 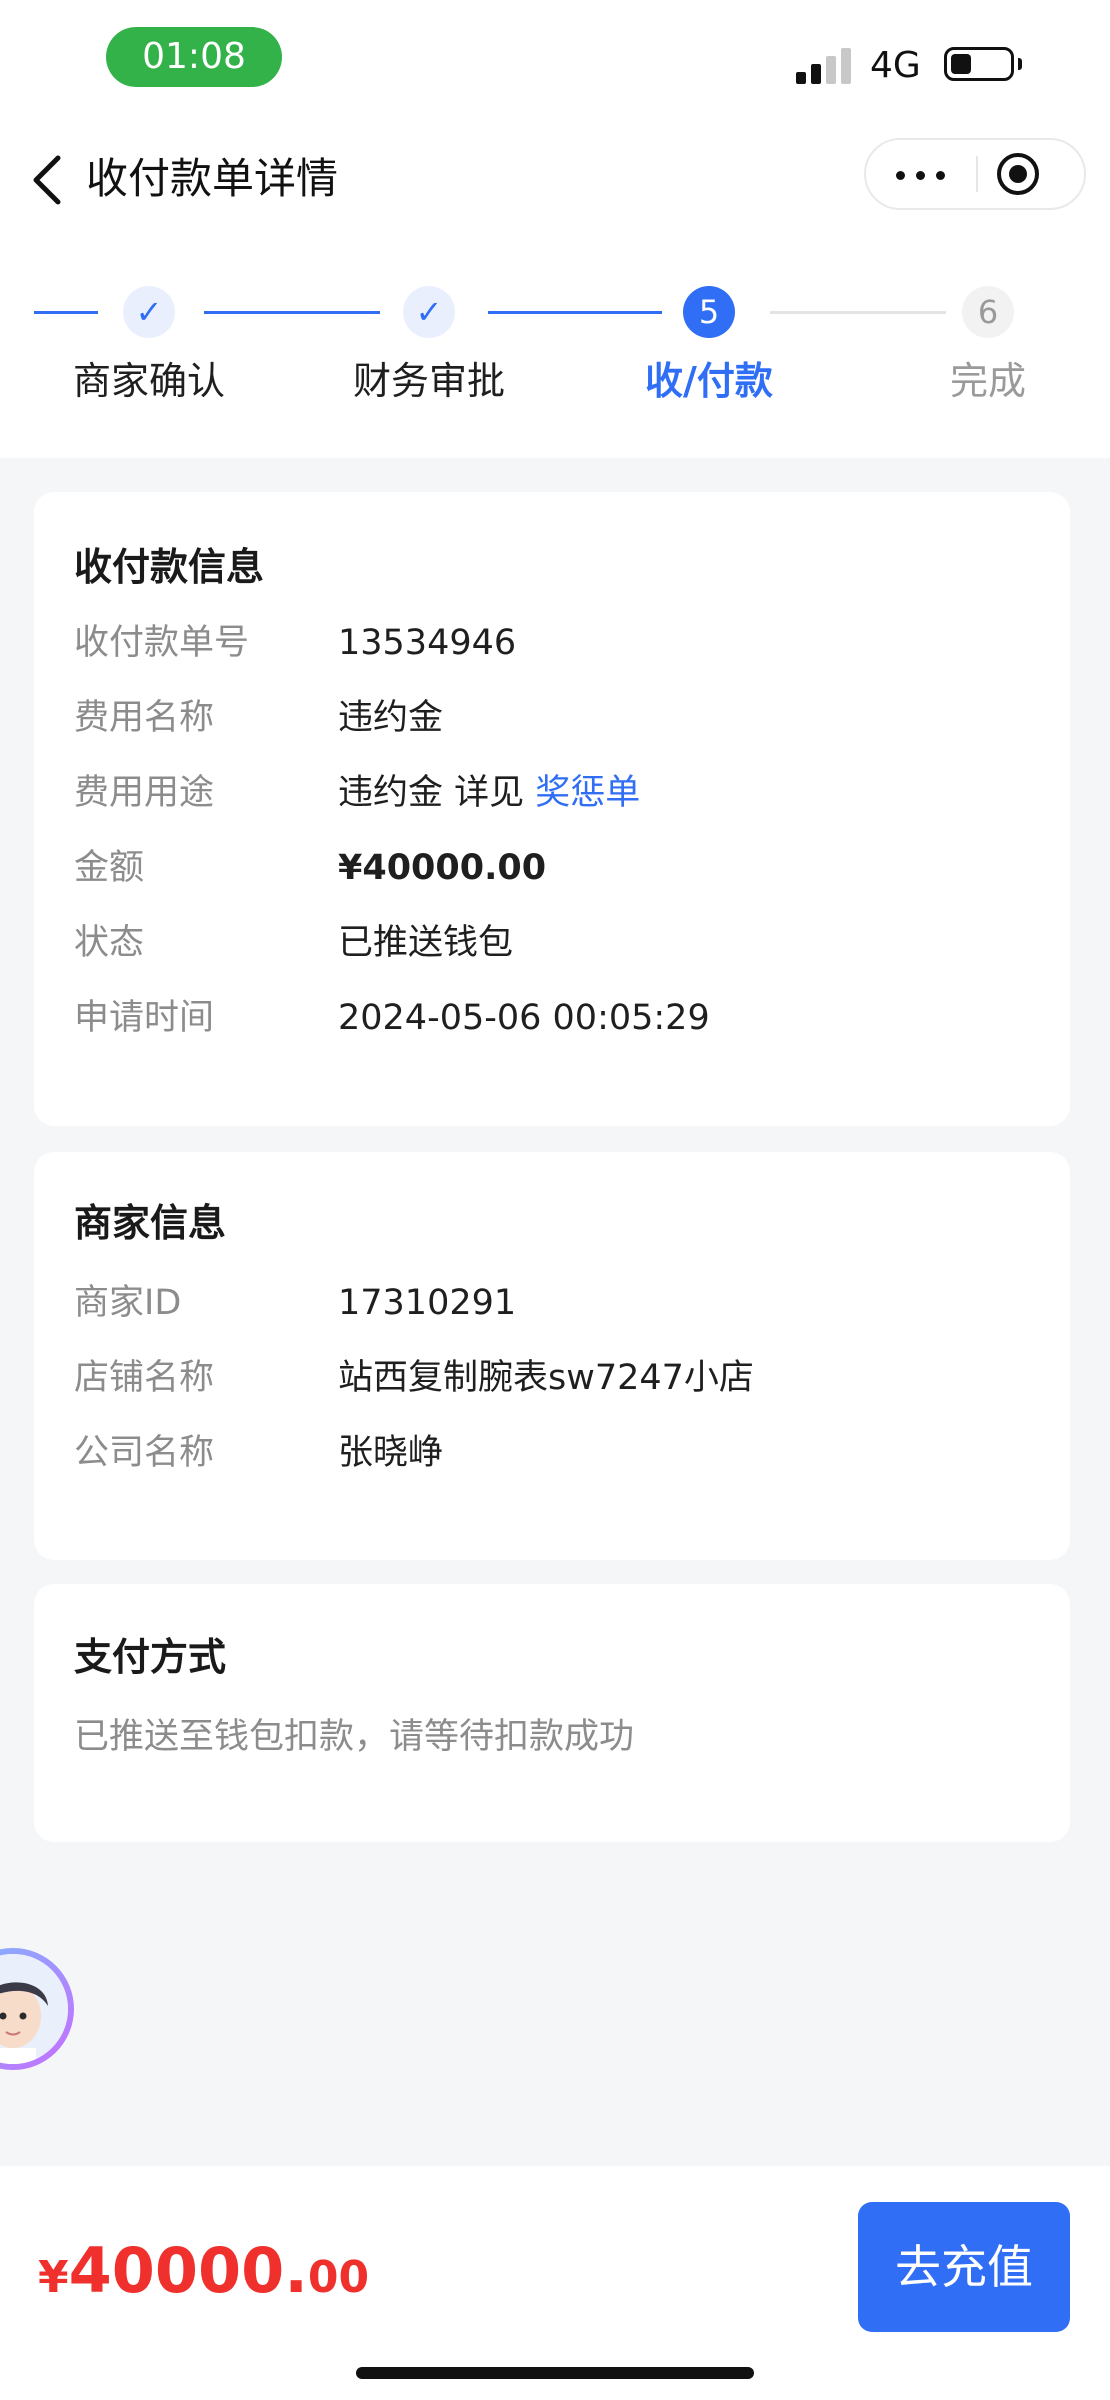 What do you see at coordinates (1018, 174) in the screenshot?
I see `target-circle-icon` at bounding box center [1018, 174].